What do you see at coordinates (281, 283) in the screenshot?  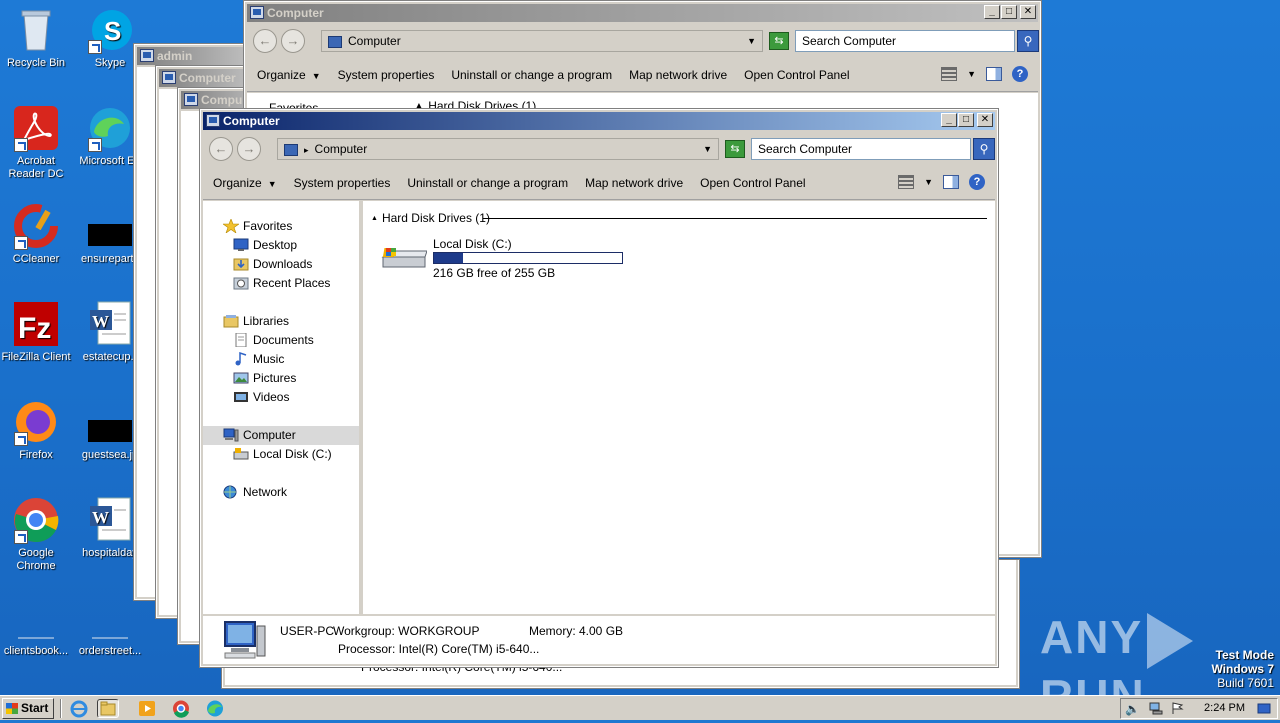 I see `nav-item-recent-places: Recent Places` at bounding box center [281, 283].